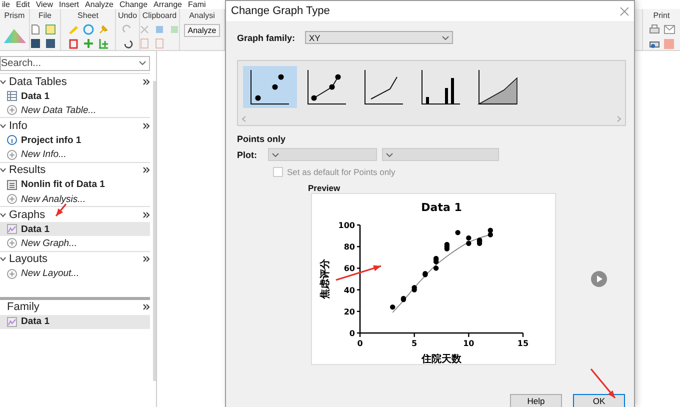 Image resolution: width=680 pixels, height=407 pixels. I want to click on graph-family-dropdown: XY, so click(379, 37).